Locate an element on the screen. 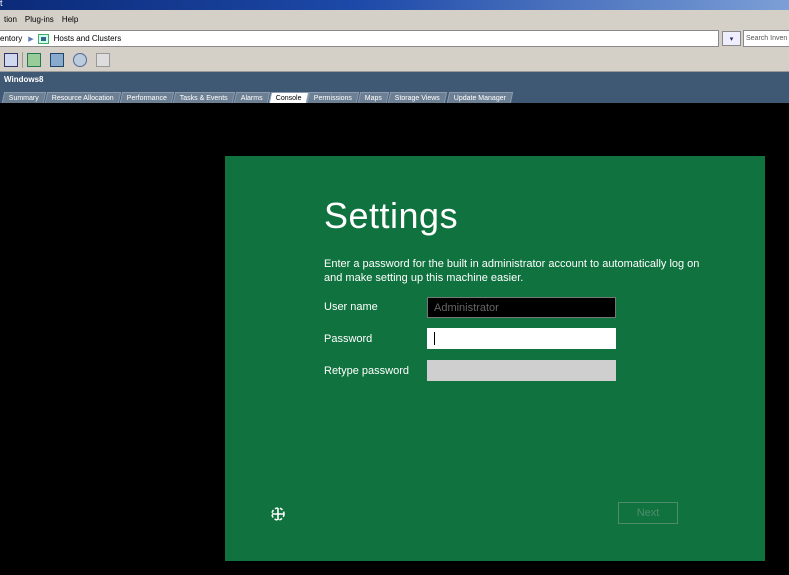 The image size is (789, 575). retype-password-label: Retype password is located at coordinates (366, 371).